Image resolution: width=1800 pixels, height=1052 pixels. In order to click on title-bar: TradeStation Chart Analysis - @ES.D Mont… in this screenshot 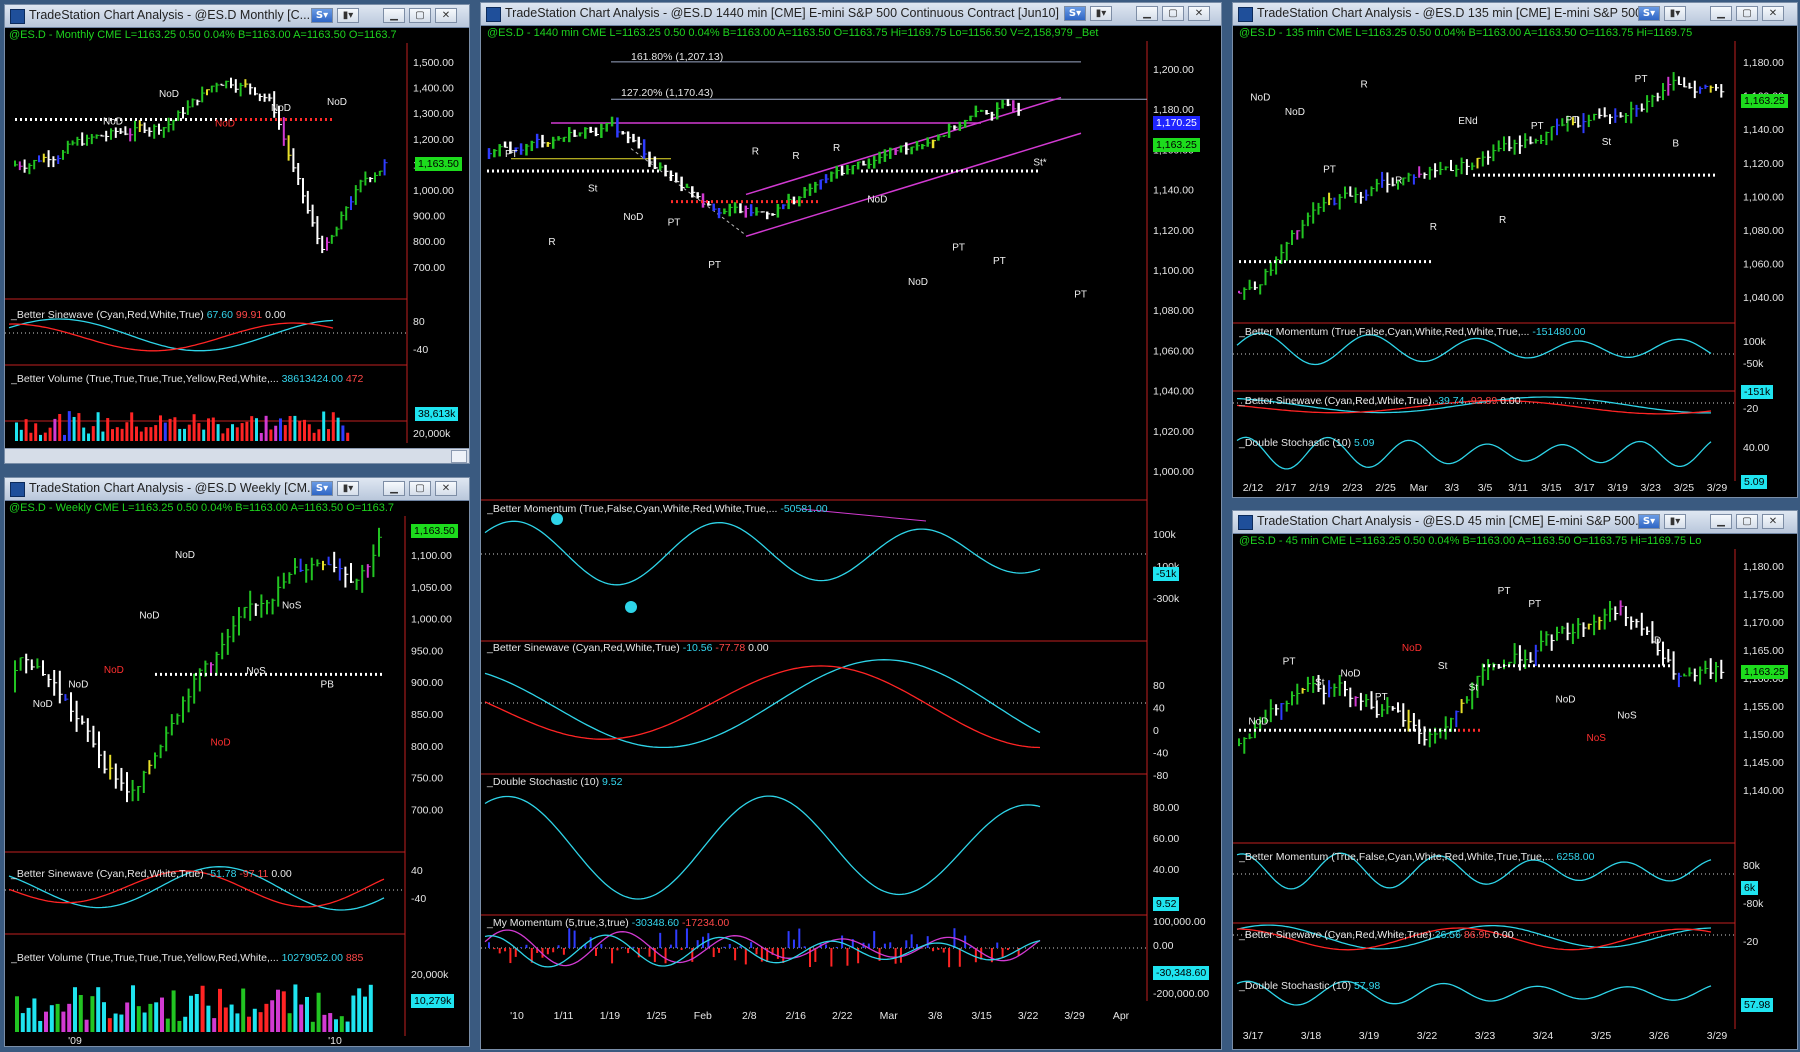, I will do `click(237, 16)`.